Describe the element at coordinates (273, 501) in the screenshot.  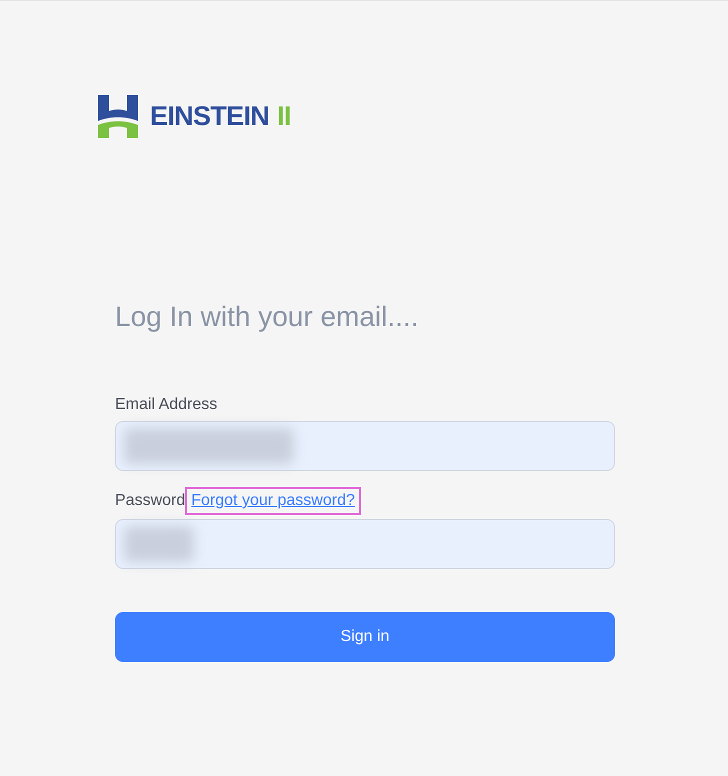
I see `forgot-password-link: Forgot your password?` at that location.